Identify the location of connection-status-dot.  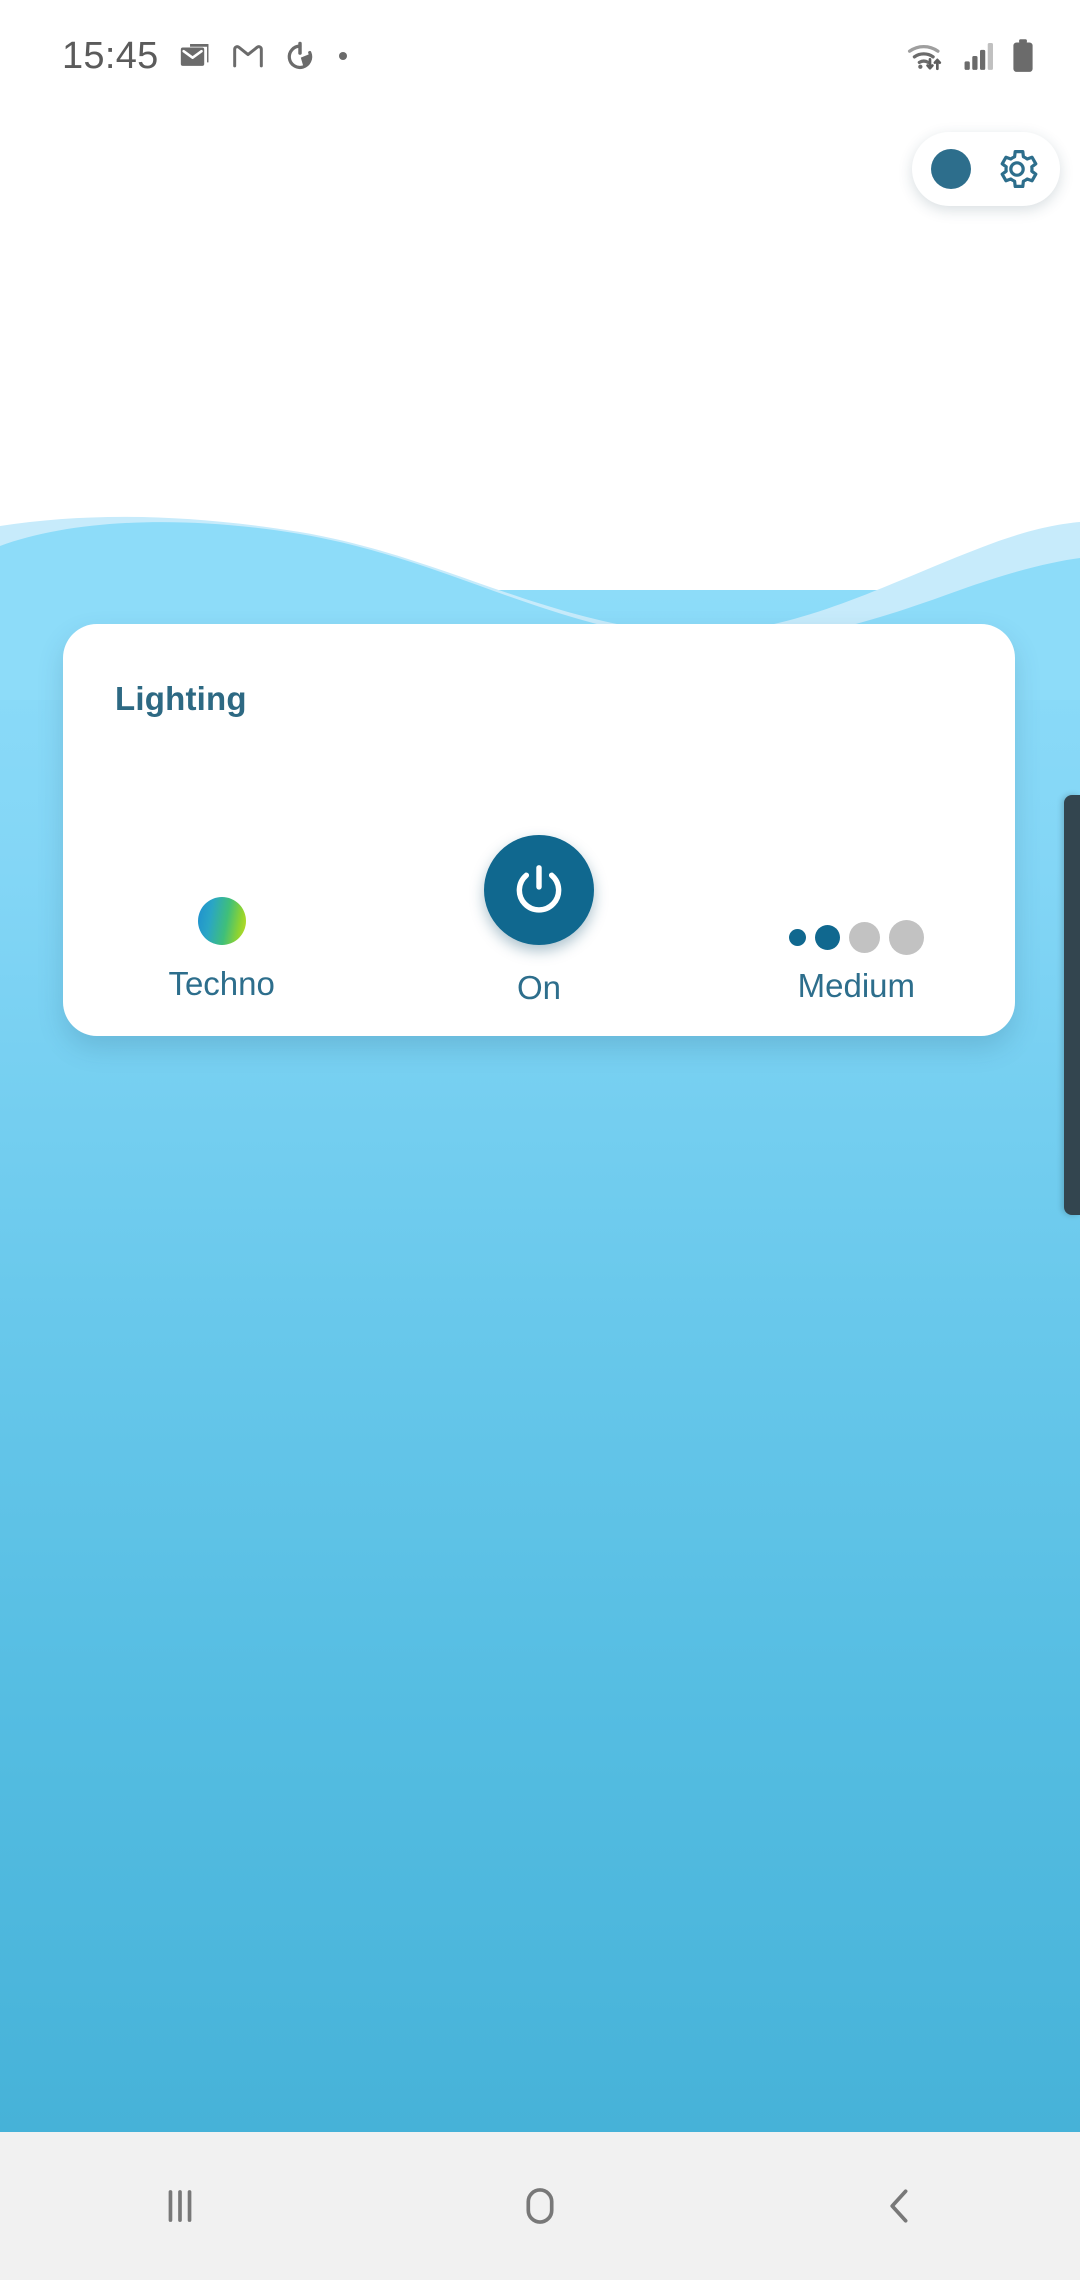
(951, 169).